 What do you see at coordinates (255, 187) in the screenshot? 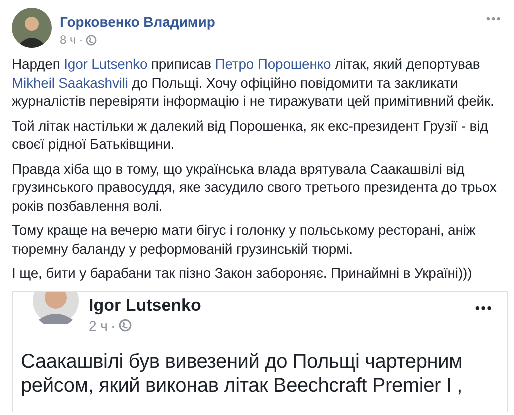
I see `post-paragraph: Правда хіба що в тому, що українська влада врятувала Саакашвілі від грузинського правосуддя, яке засудило свого третього президента до трьох років позбавлення волі.` at bounding box center [255, 187].